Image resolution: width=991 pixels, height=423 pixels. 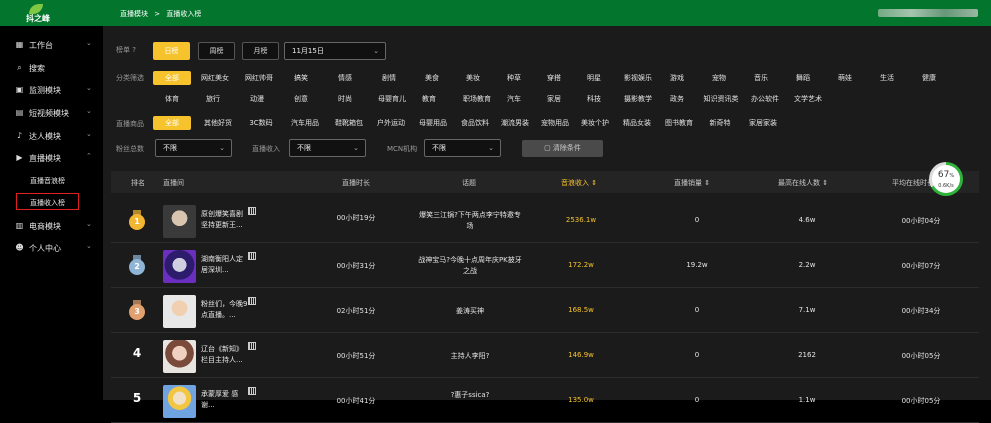 What do you see at coordinates (171, 51) in the screenshot?
I see `daily-rank-button: 日榜` at bounding box center [171, 51].